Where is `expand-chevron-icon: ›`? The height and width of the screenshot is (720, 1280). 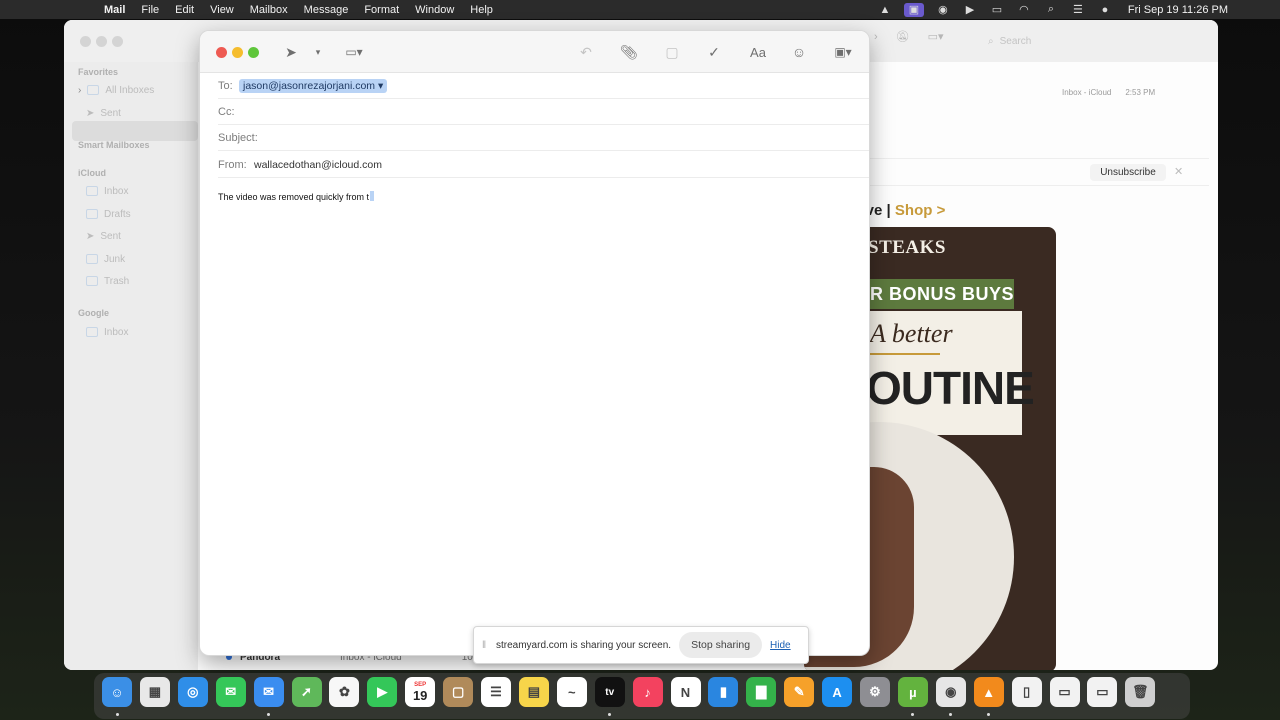 expand-chevron-icon: › is located at coordinates (876, 37).